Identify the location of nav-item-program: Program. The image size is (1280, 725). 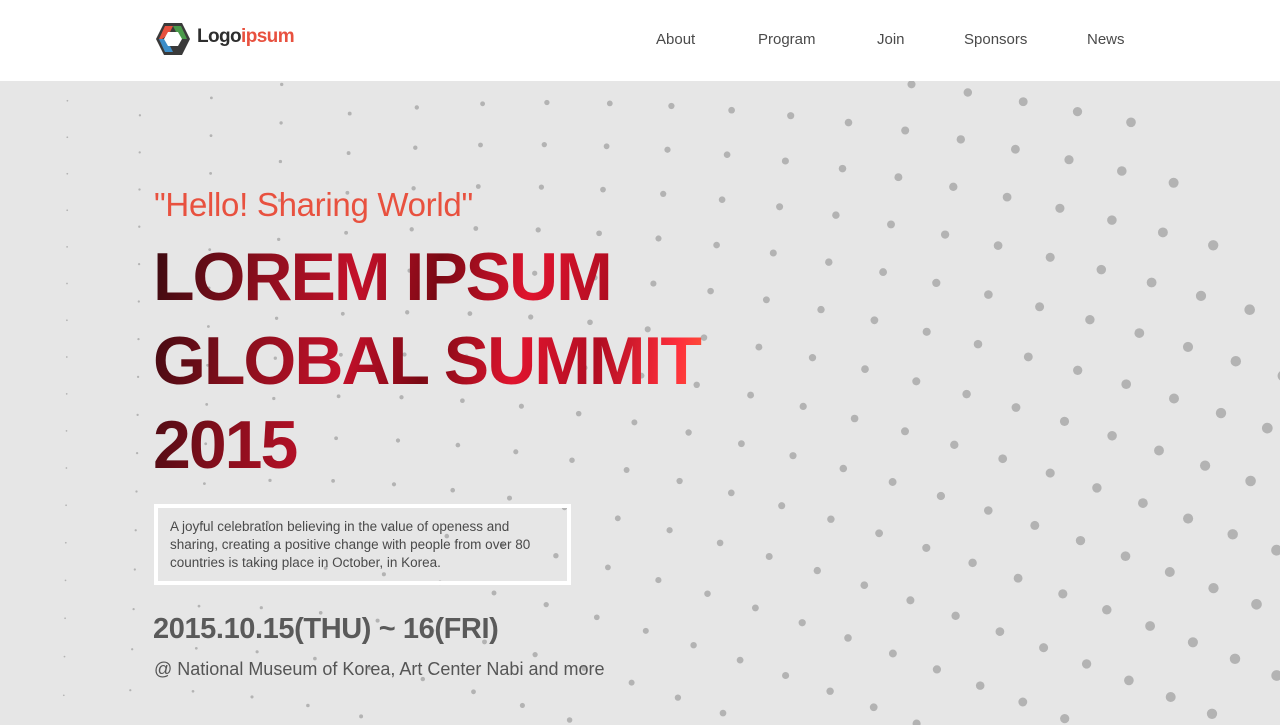
(787, 39).